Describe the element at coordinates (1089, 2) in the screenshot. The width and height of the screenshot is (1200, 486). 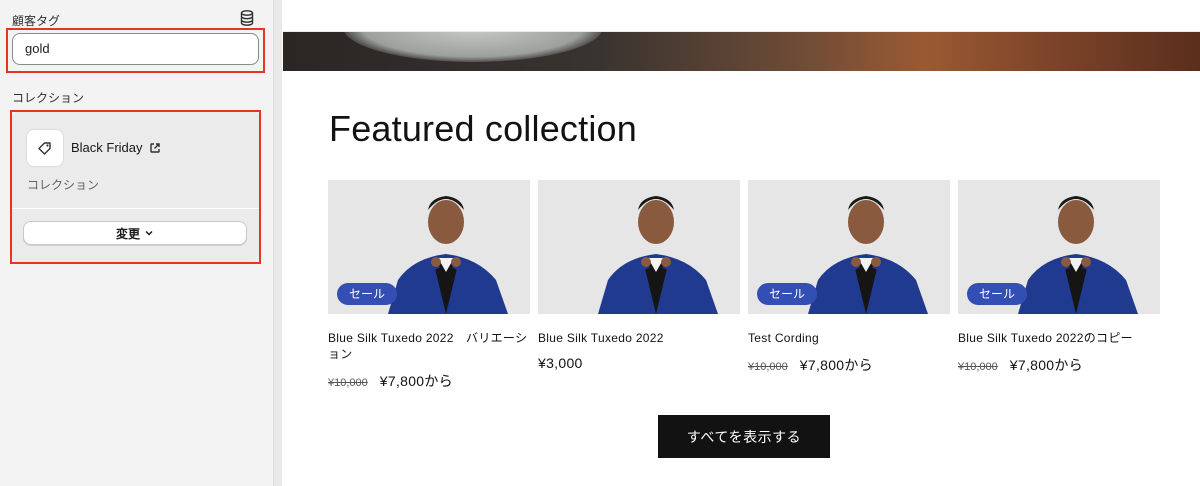
I see `account-icon` at that location.